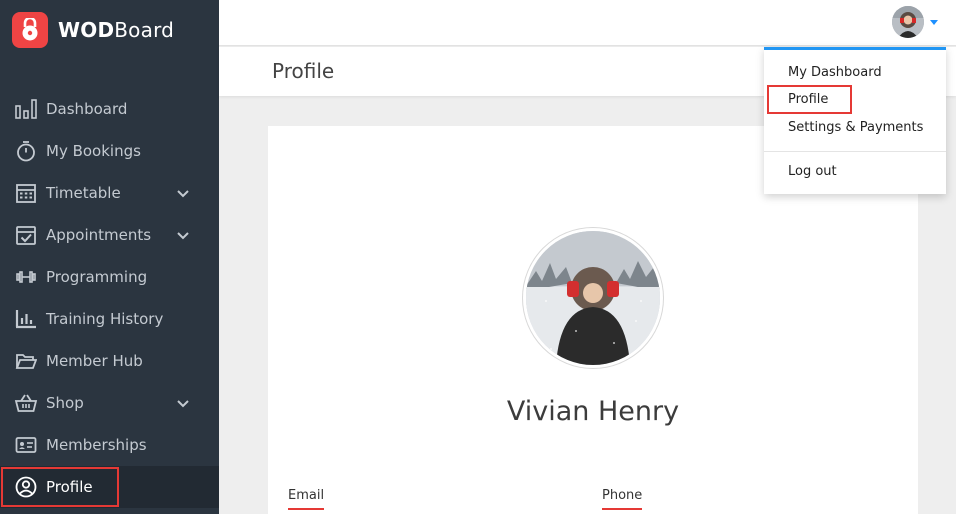 The width and height of the screenshot is (956, 514). I want to click on kettlebell-logo-icon, so click(30, 30).